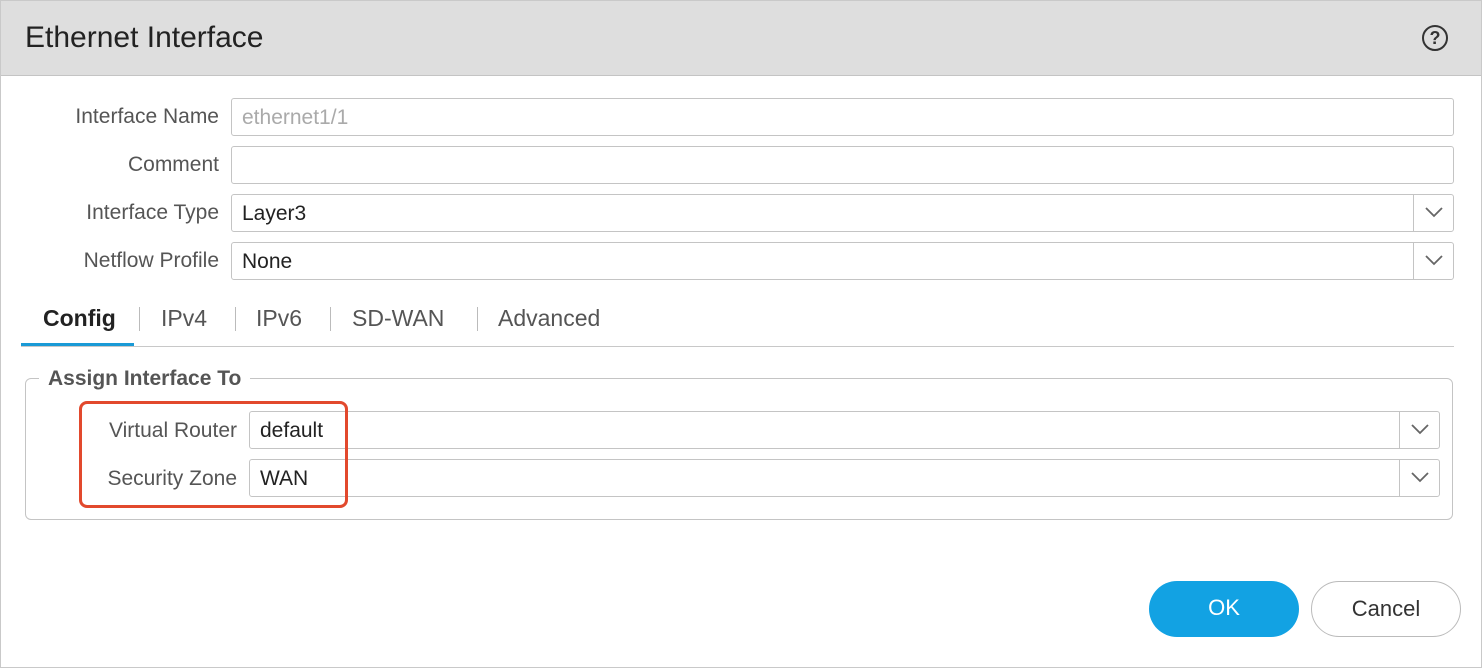  What do you see at coordinates (398, 318) in the screenshot?
I see `tab-sd-wan: SD-WAN` at bounding box center [398, 318].